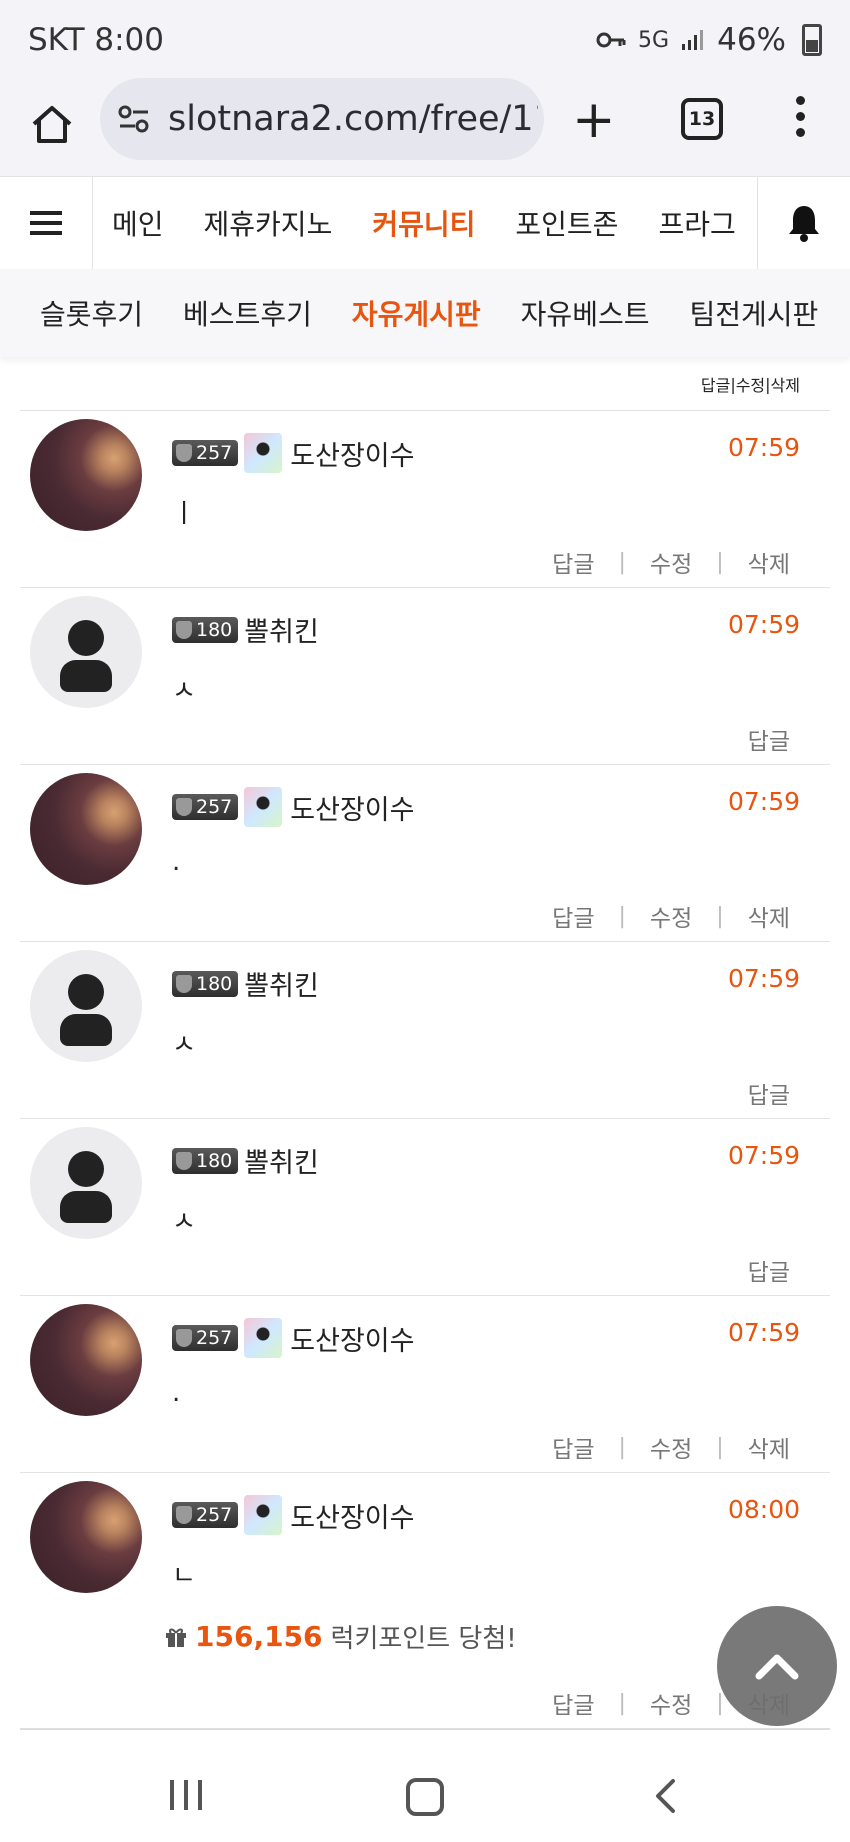 The image size is (850, 1842). I want to click on address-bar: slotnara2.com/free/11, so click(322, 119).